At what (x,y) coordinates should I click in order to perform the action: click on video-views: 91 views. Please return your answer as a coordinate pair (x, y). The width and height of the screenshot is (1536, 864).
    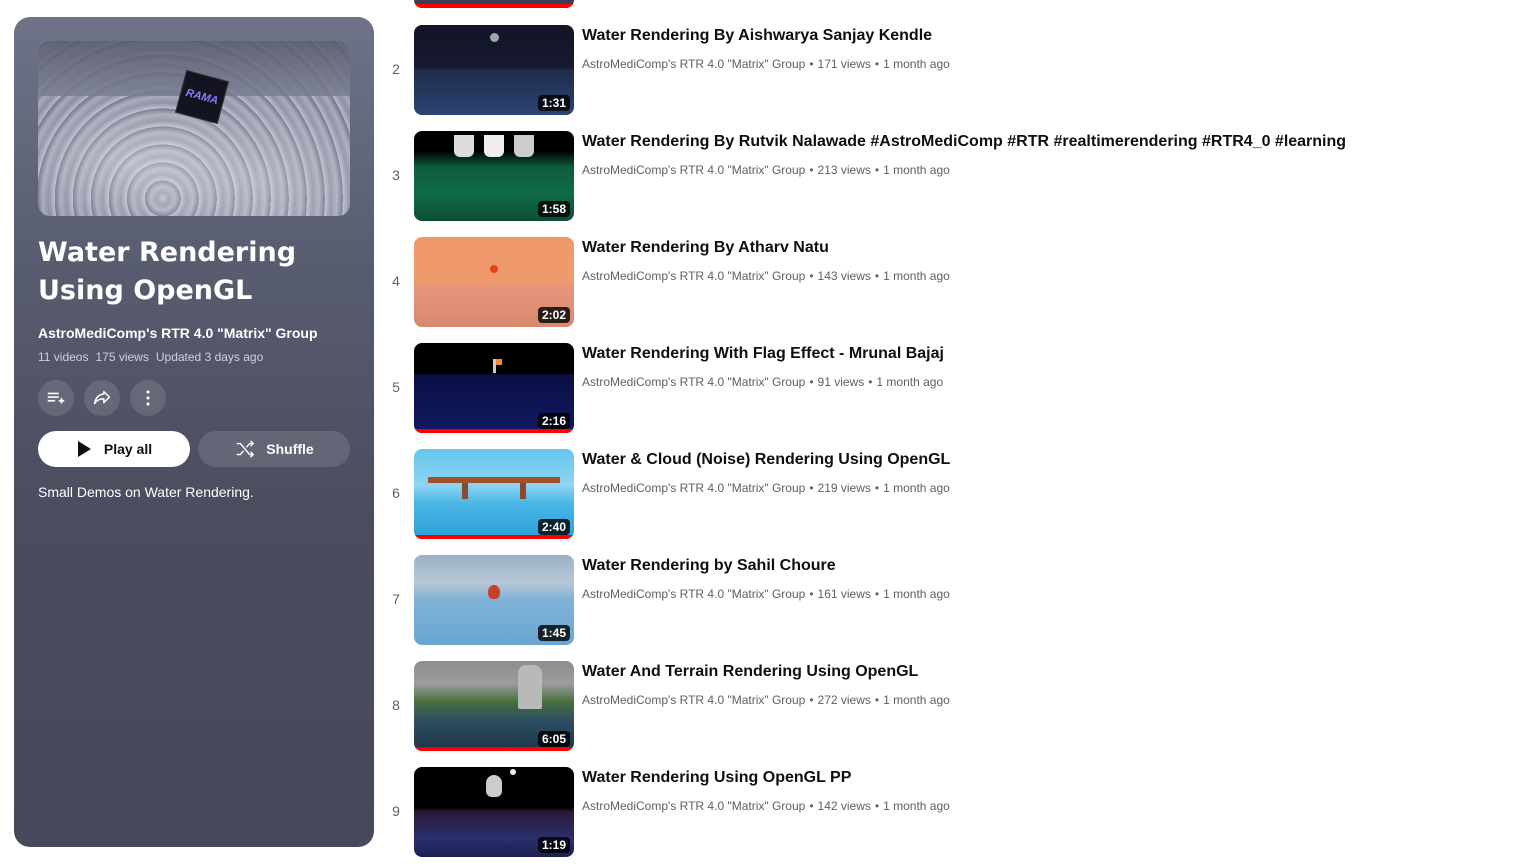
    Looking at the image, I should click on (841, 382).